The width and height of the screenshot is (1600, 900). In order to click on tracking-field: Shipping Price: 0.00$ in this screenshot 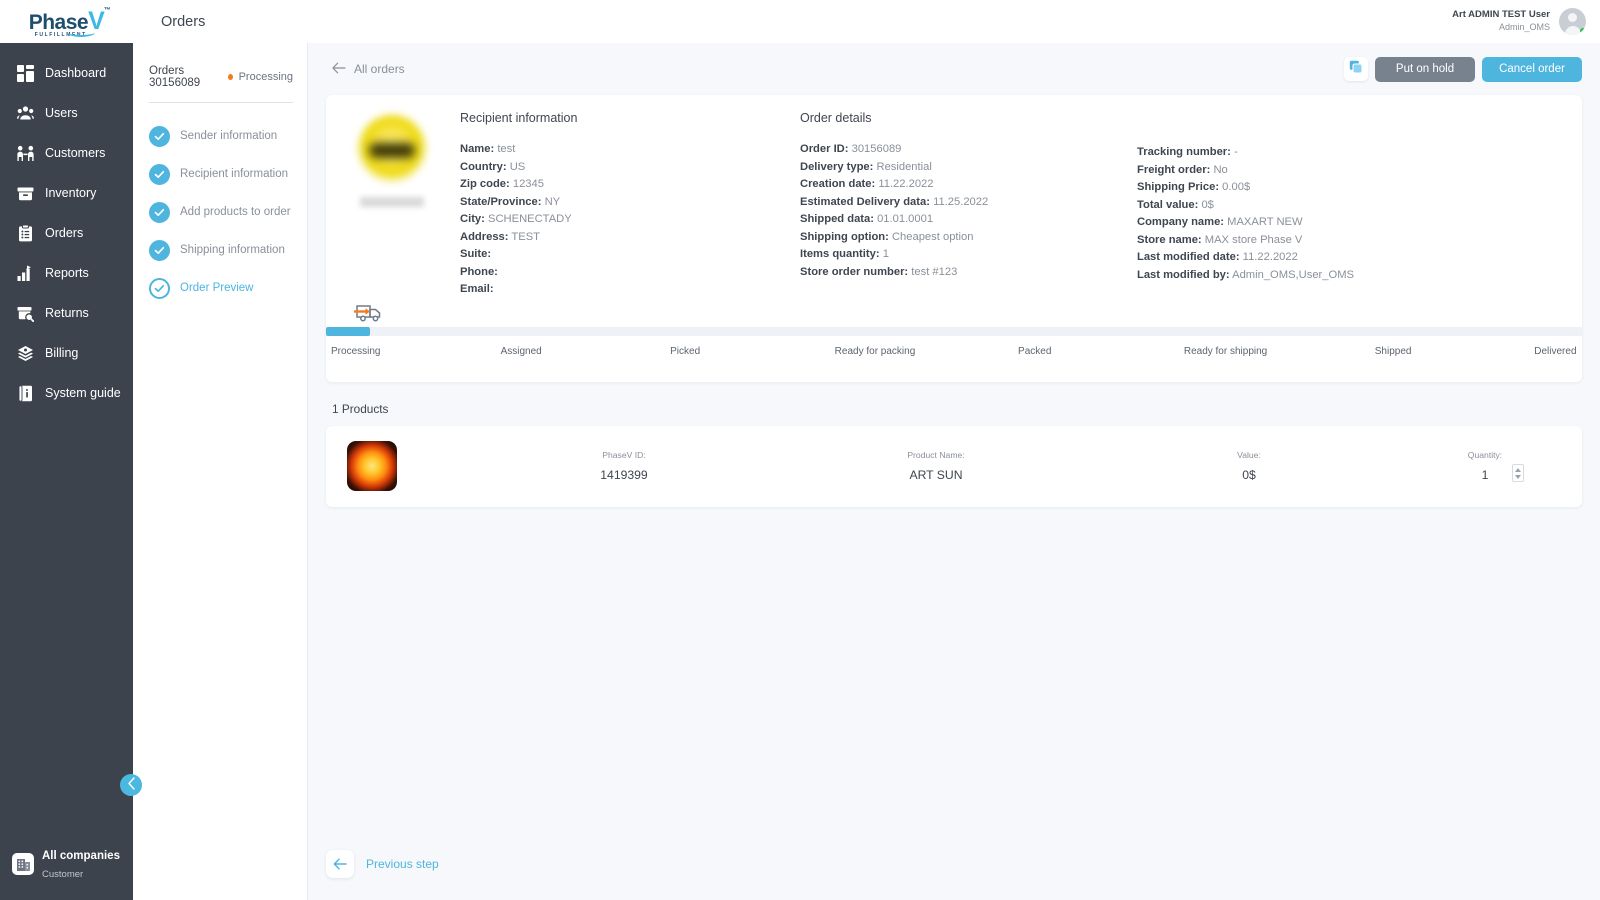, I will do `click(1347, 188)`.